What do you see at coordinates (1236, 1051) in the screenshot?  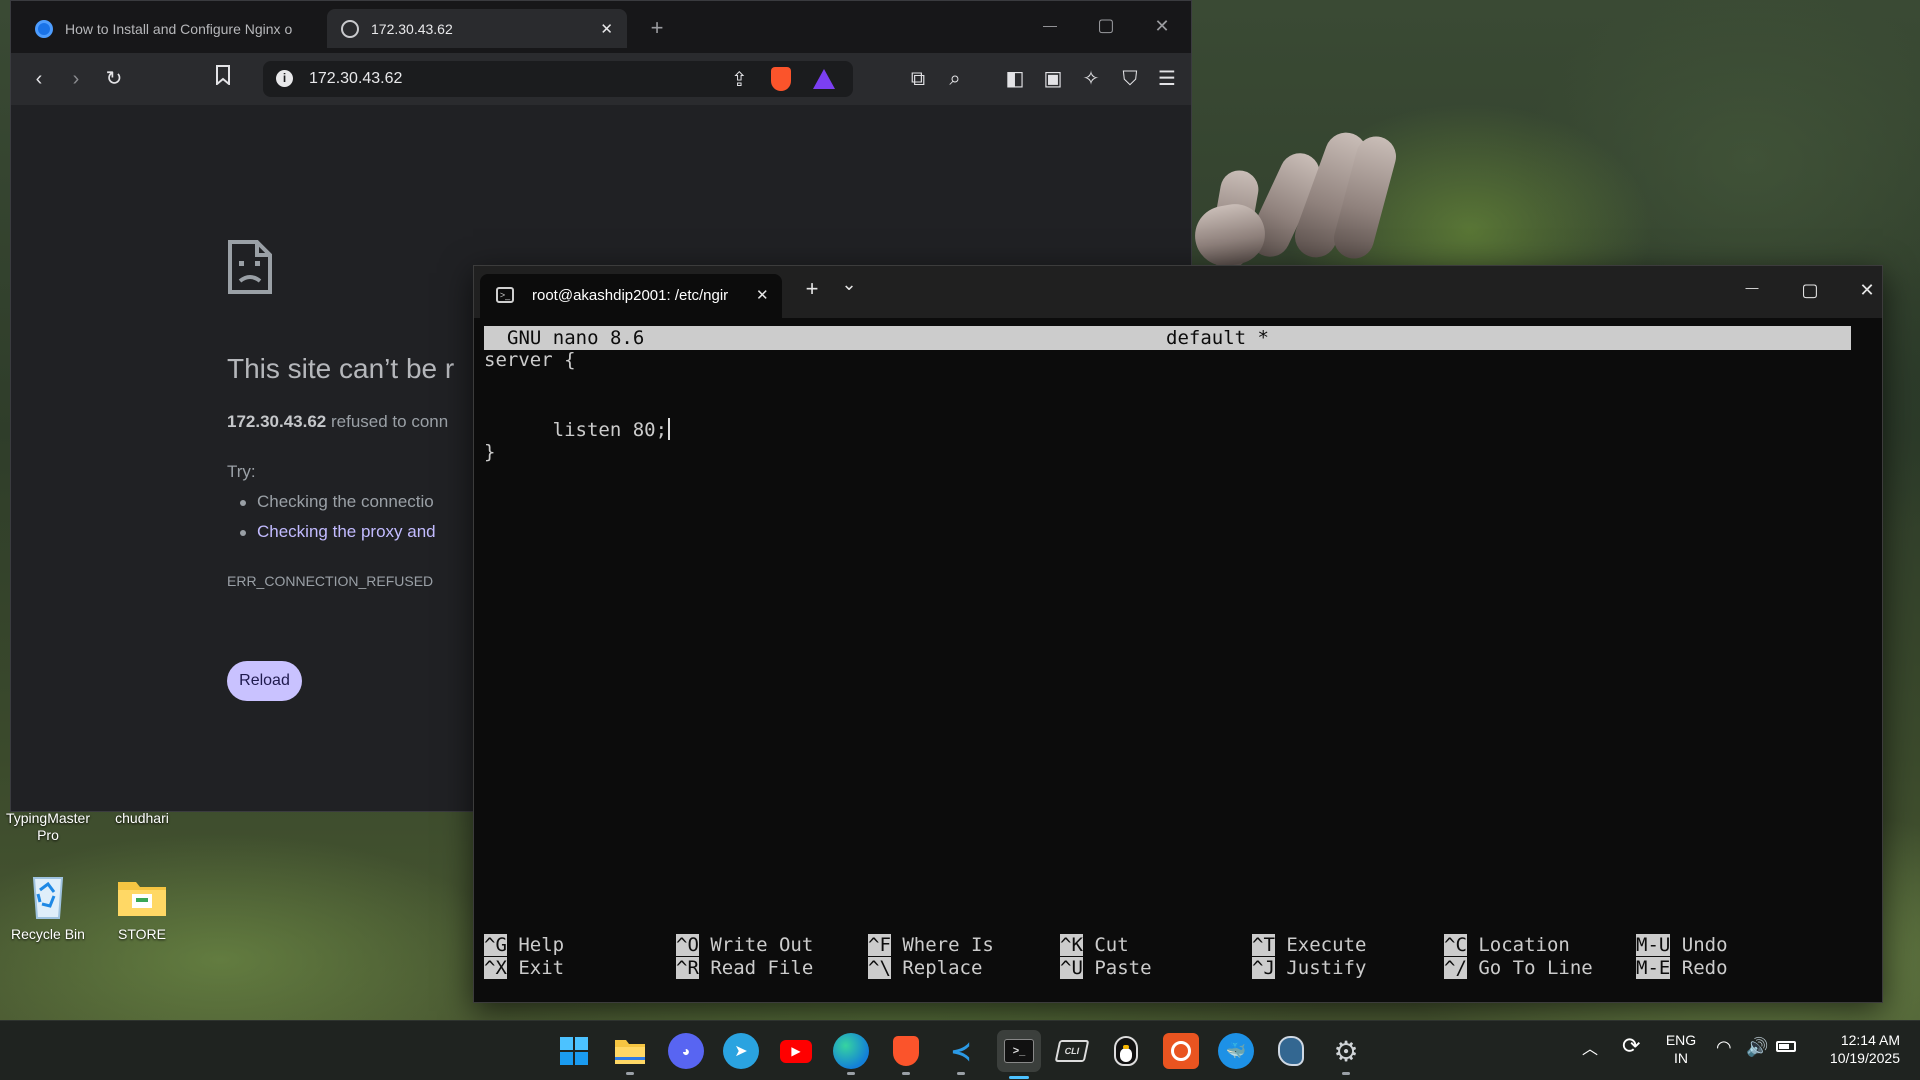 I see `docker-icon: 🐳` at bounding box center [1236, 1051].